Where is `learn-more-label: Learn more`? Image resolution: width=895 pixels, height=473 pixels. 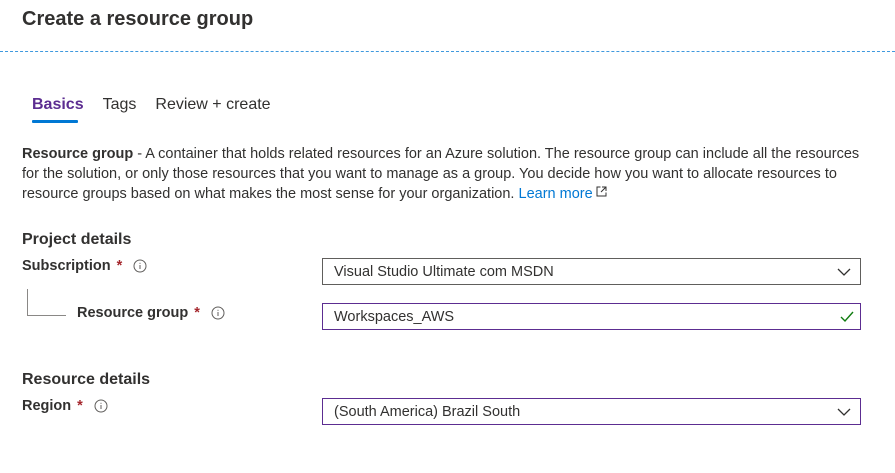
learn-more-label: Learn more is located at coordinates (555, 194).